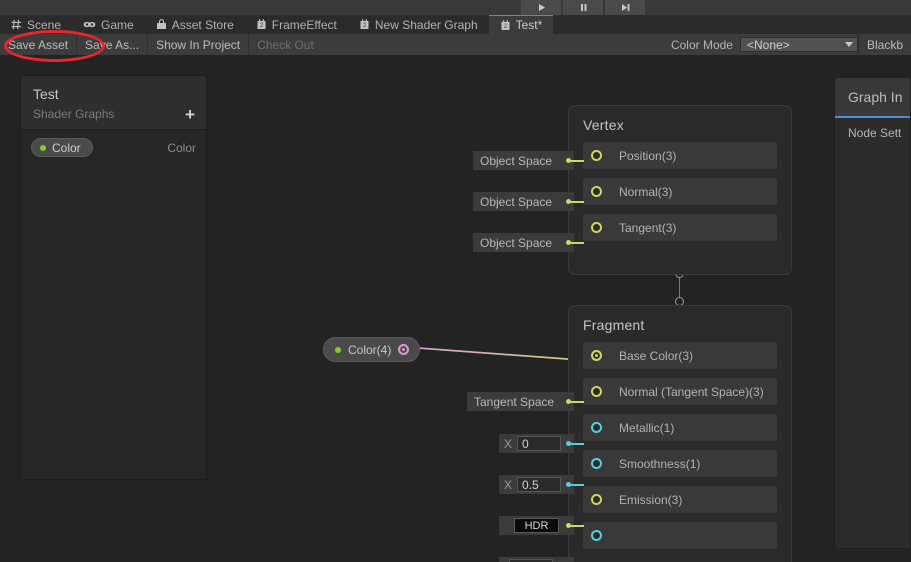  Describe the element at coordinates (872, 98) in the screenshot. I see `inspector-title: Graph In` at that location.